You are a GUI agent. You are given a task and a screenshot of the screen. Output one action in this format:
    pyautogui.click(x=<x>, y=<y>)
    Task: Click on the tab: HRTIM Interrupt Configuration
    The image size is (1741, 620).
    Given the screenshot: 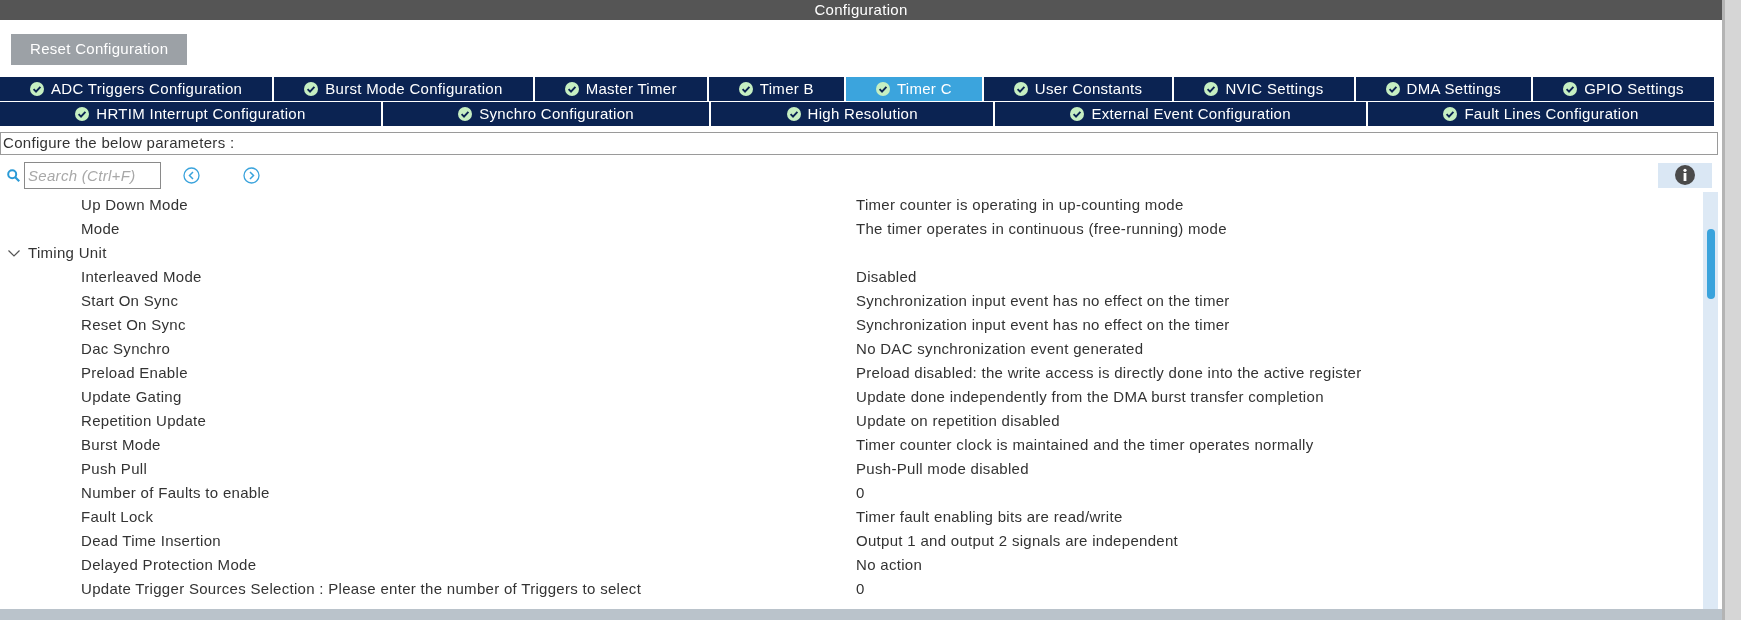 What is the action you would take?
    pyautogui.click(x=190, y=114)
    